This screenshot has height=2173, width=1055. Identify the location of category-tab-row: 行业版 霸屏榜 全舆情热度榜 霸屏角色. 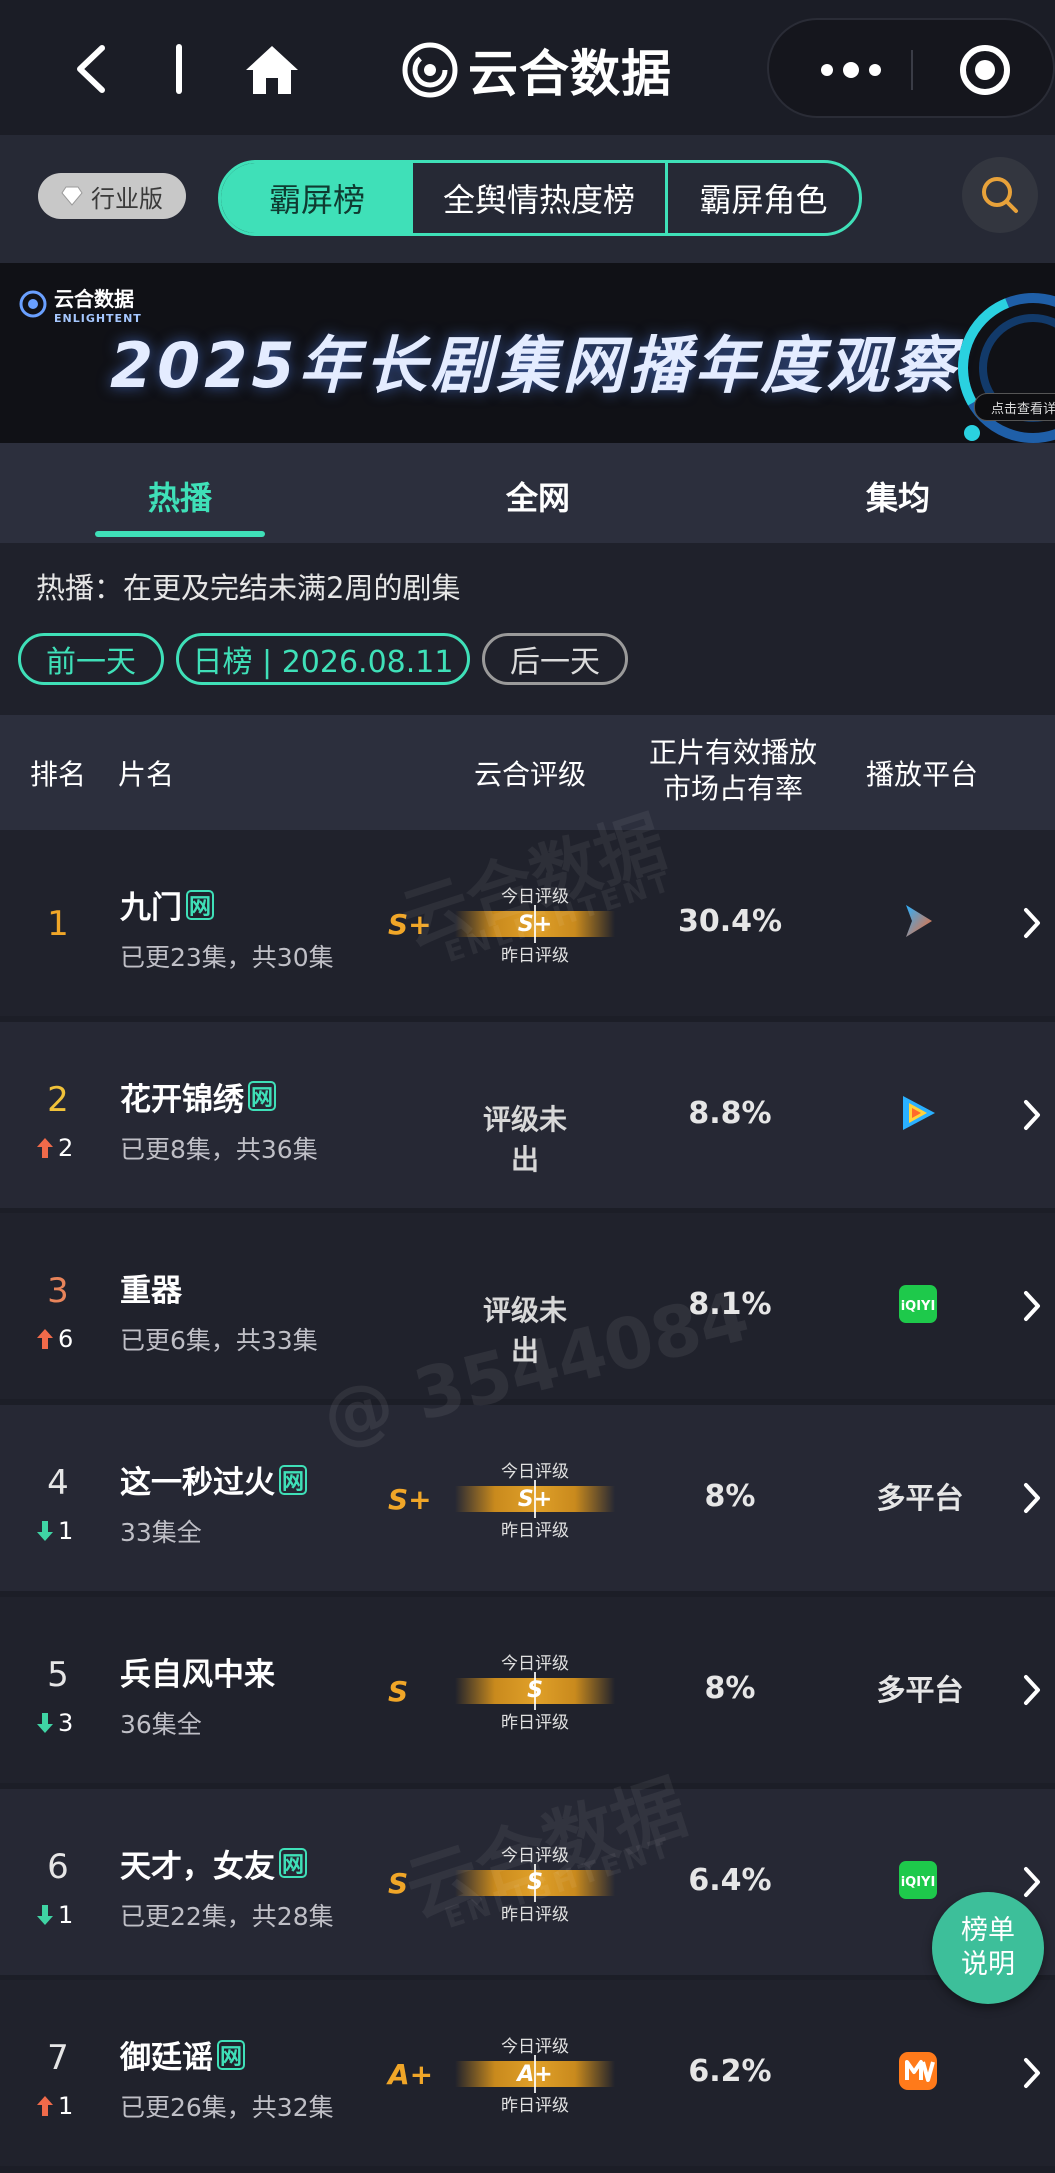
(527, 199).